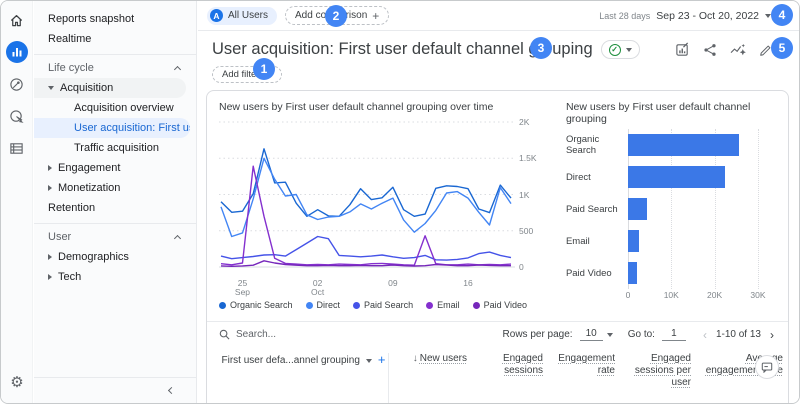 The image size is (800, 404). What do you see at coordinates (782, 48) in the screenshot?
I see `callout-5: 5` at bounding box center [782, 48].